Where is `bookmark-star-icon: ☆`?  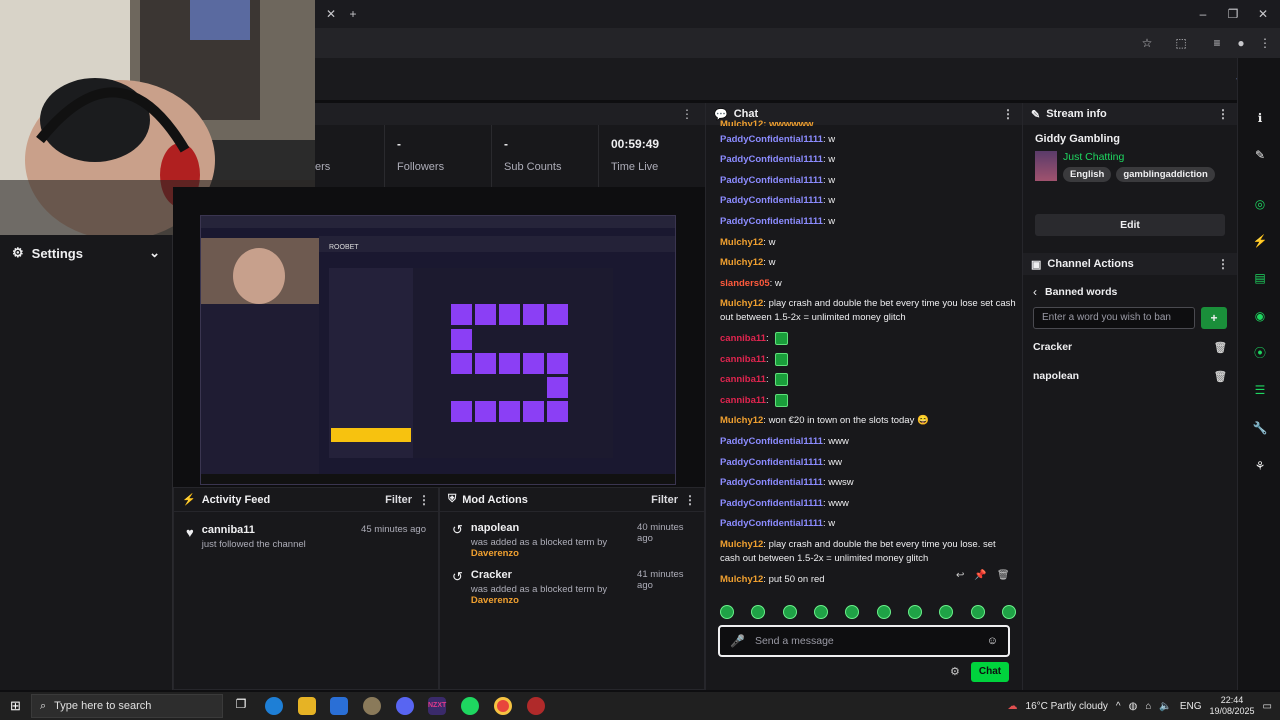 bookmark-star-icon: ☆ is located at coordinates (1147, 43).